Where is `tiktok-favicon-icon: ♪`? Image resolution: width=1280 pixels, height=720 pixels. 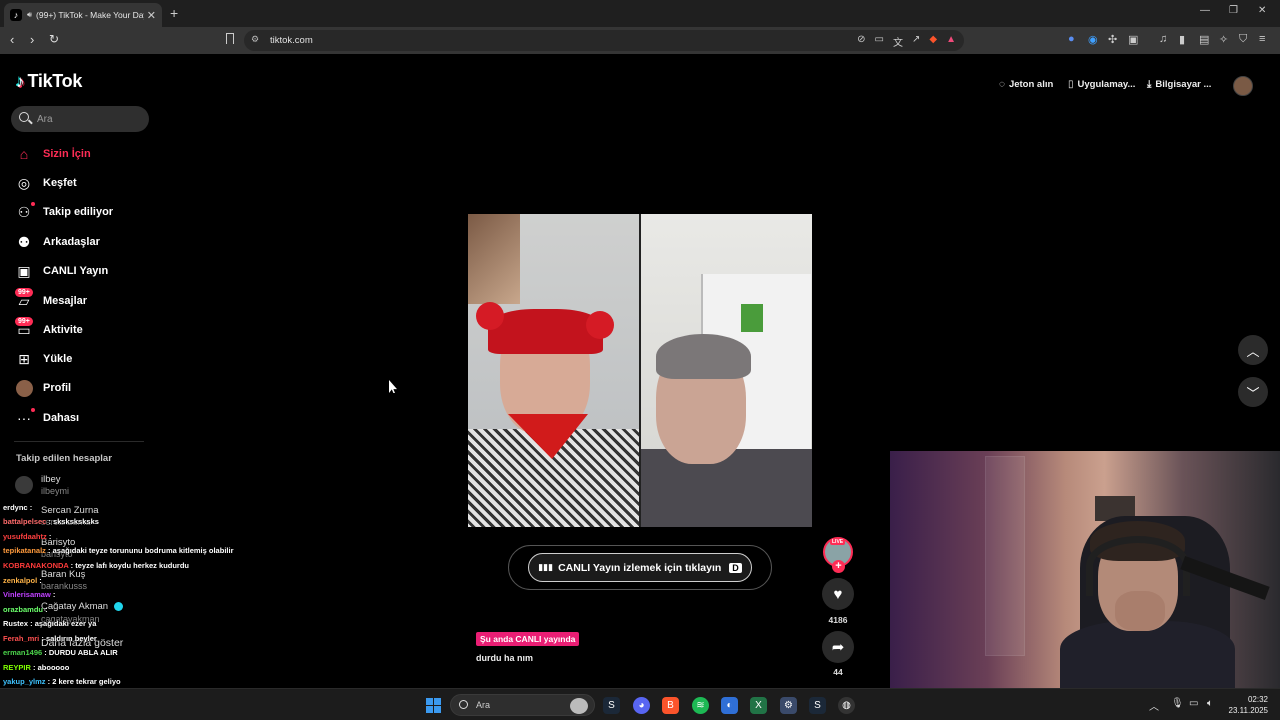 tiktok-favicon-icon: ♪ is located at coordinates (16, 15).